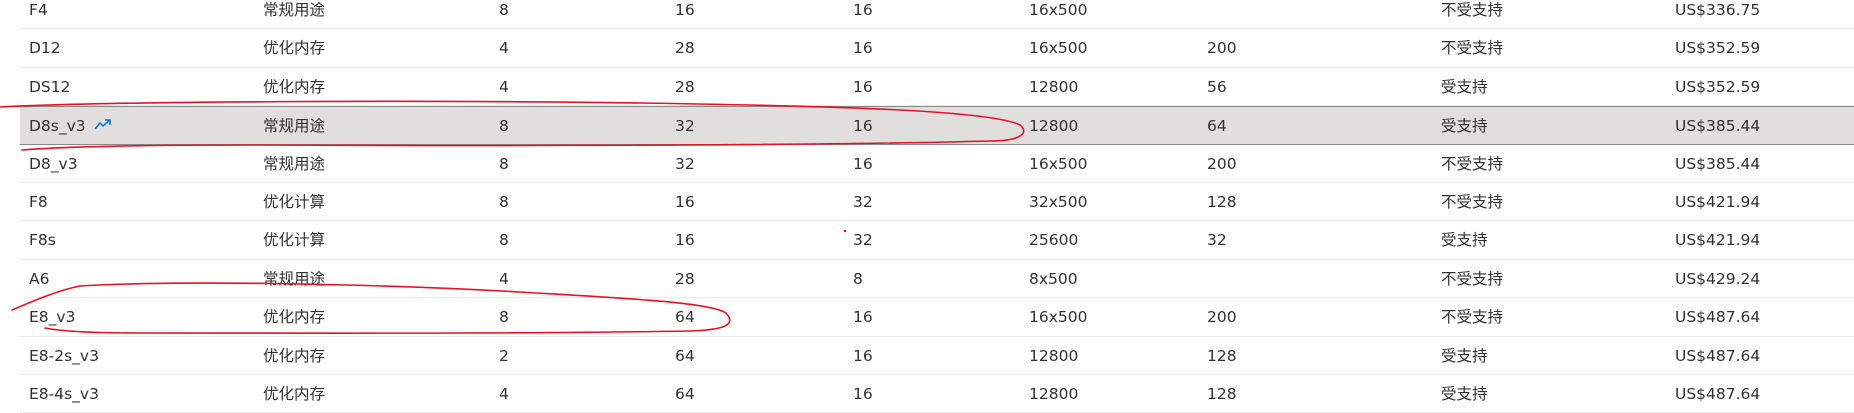 Image resolution: width=1854 pixels, height=413 pixels. I want to click on vm-name-cell: F8s, so click(42, 240).